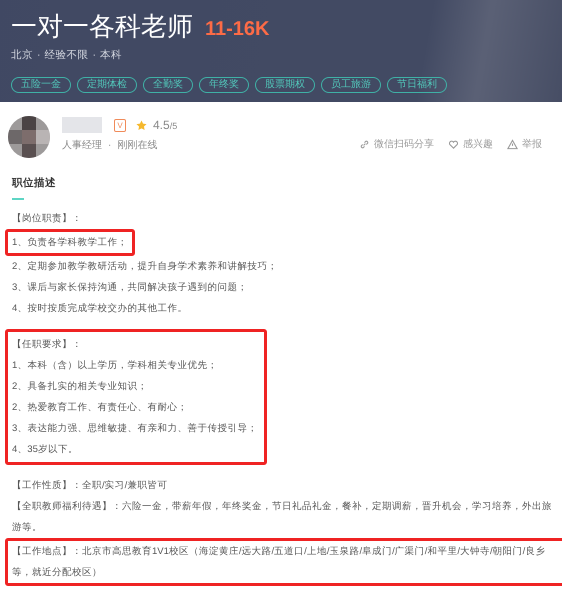 The height and width of the screenshot is (591, 562). What do you see at coordinates (34, 183) in the screenshot?
I see `section-title: 职位描述` at bounding box center [34, 183].